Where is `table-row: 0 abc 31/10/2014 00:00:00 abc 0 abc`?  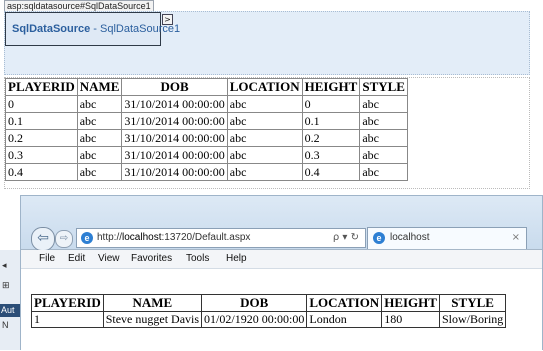
table-row: 0 abc 31/10/2014 00:00:00 abc 0 abc is located at coordinates (206, 104).